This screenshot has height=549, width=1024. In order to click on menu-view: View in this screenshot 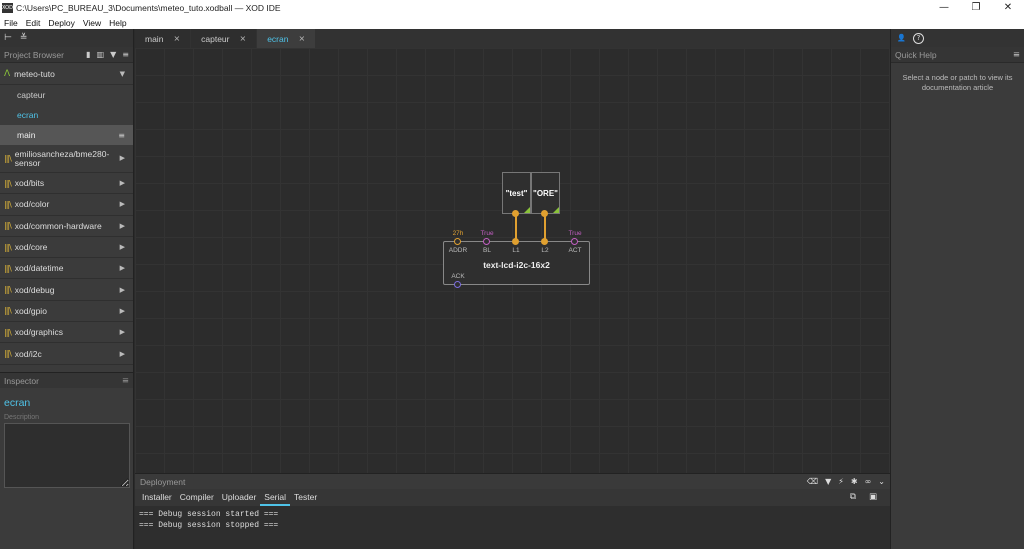, I will do `click(92, 23)`.